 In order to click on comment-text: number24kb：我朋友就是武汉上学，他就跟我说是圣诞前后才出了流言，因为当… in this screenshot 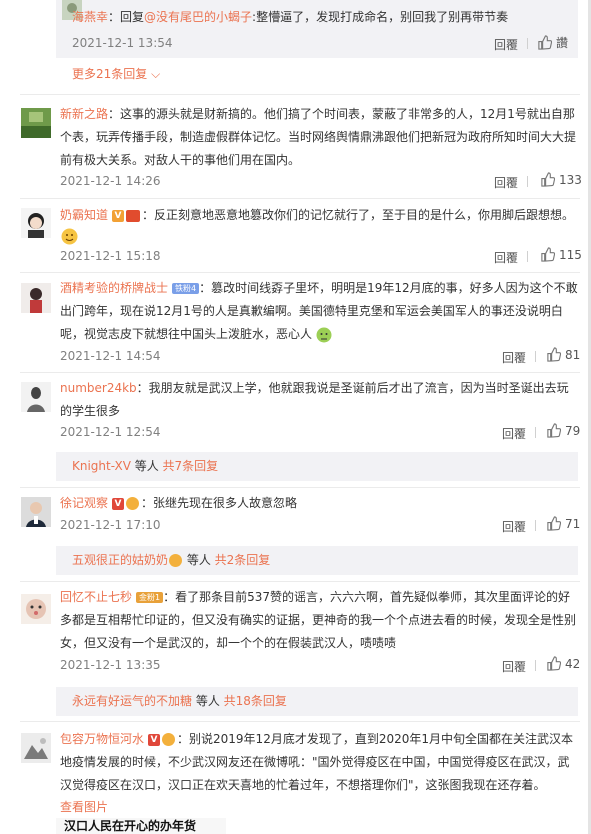, I will do `click(314, 399)`.